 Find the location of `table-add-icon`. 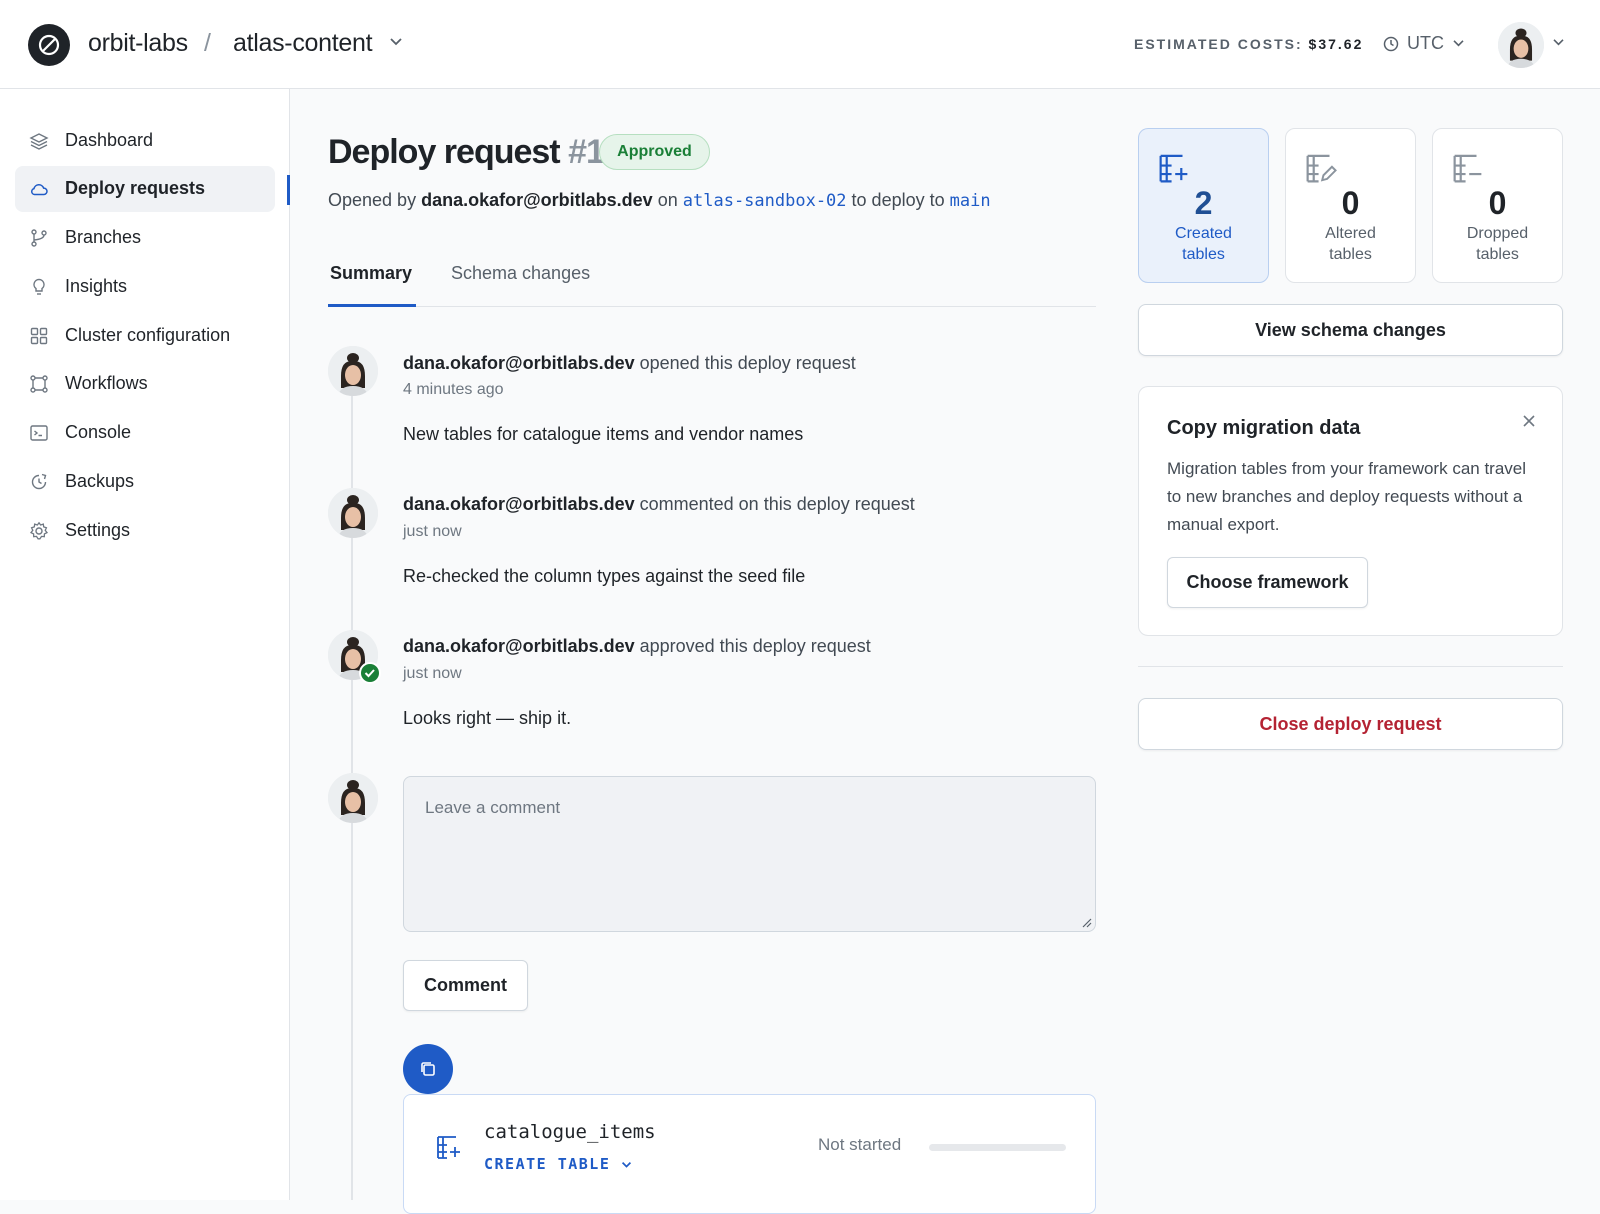

table-add-icon is located at coordinates (1173, 168).